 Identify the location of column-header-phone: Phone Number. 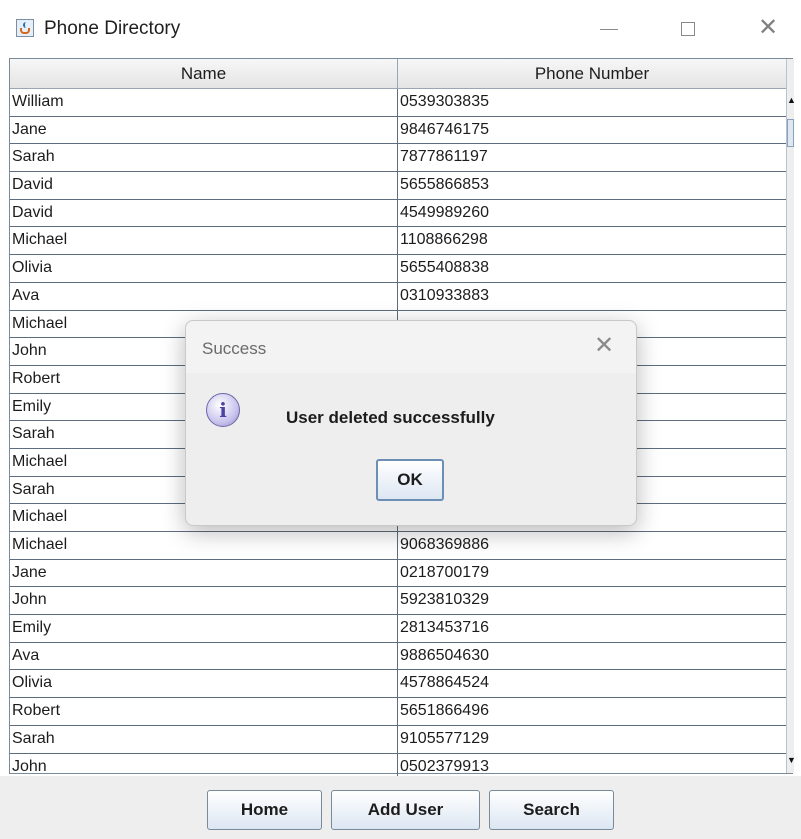
(592, 73).